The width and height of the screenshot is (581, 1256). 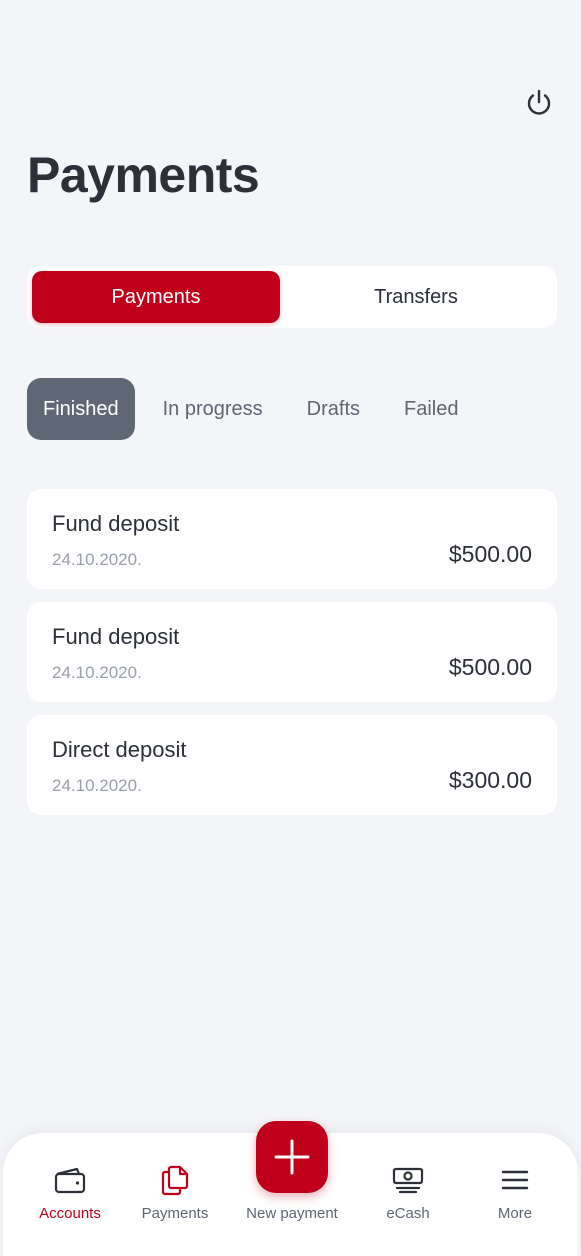 I want to click on transaction-card: Direct deposit 24.10.2020. $300.00, so click(x=292, y=765).